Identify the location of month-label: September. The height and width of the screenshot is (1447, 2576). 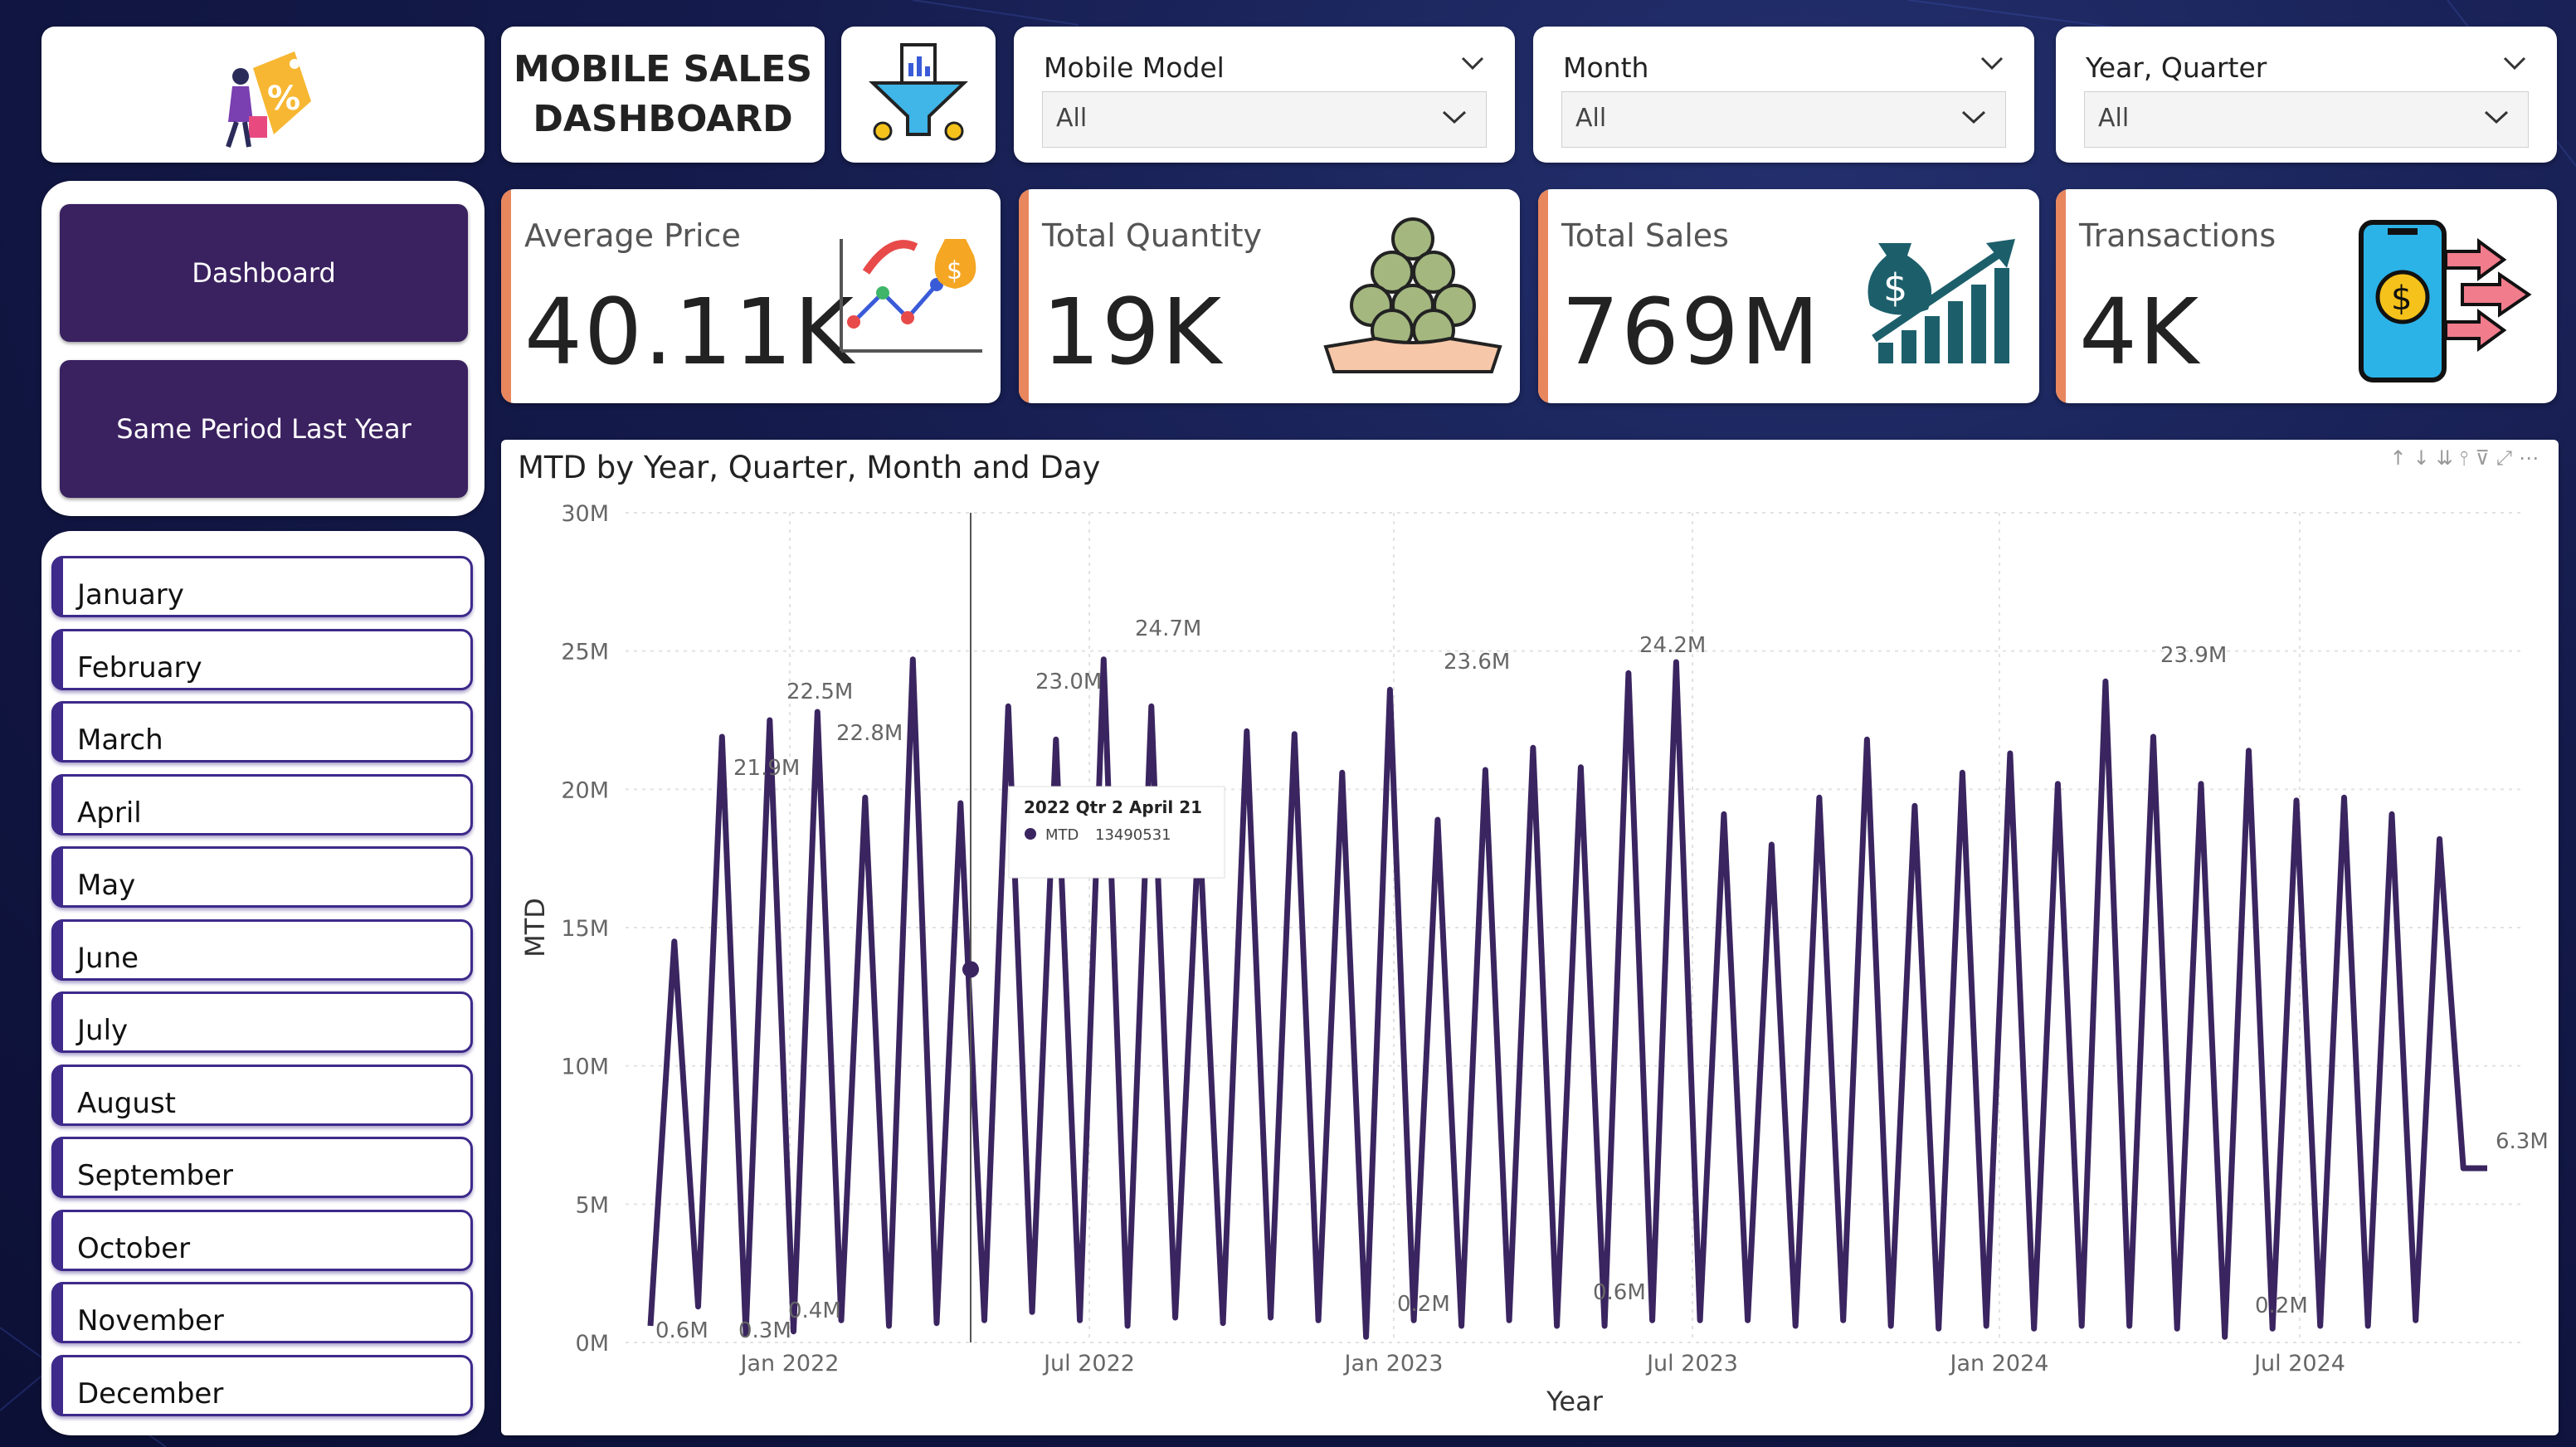
(155, 1175).